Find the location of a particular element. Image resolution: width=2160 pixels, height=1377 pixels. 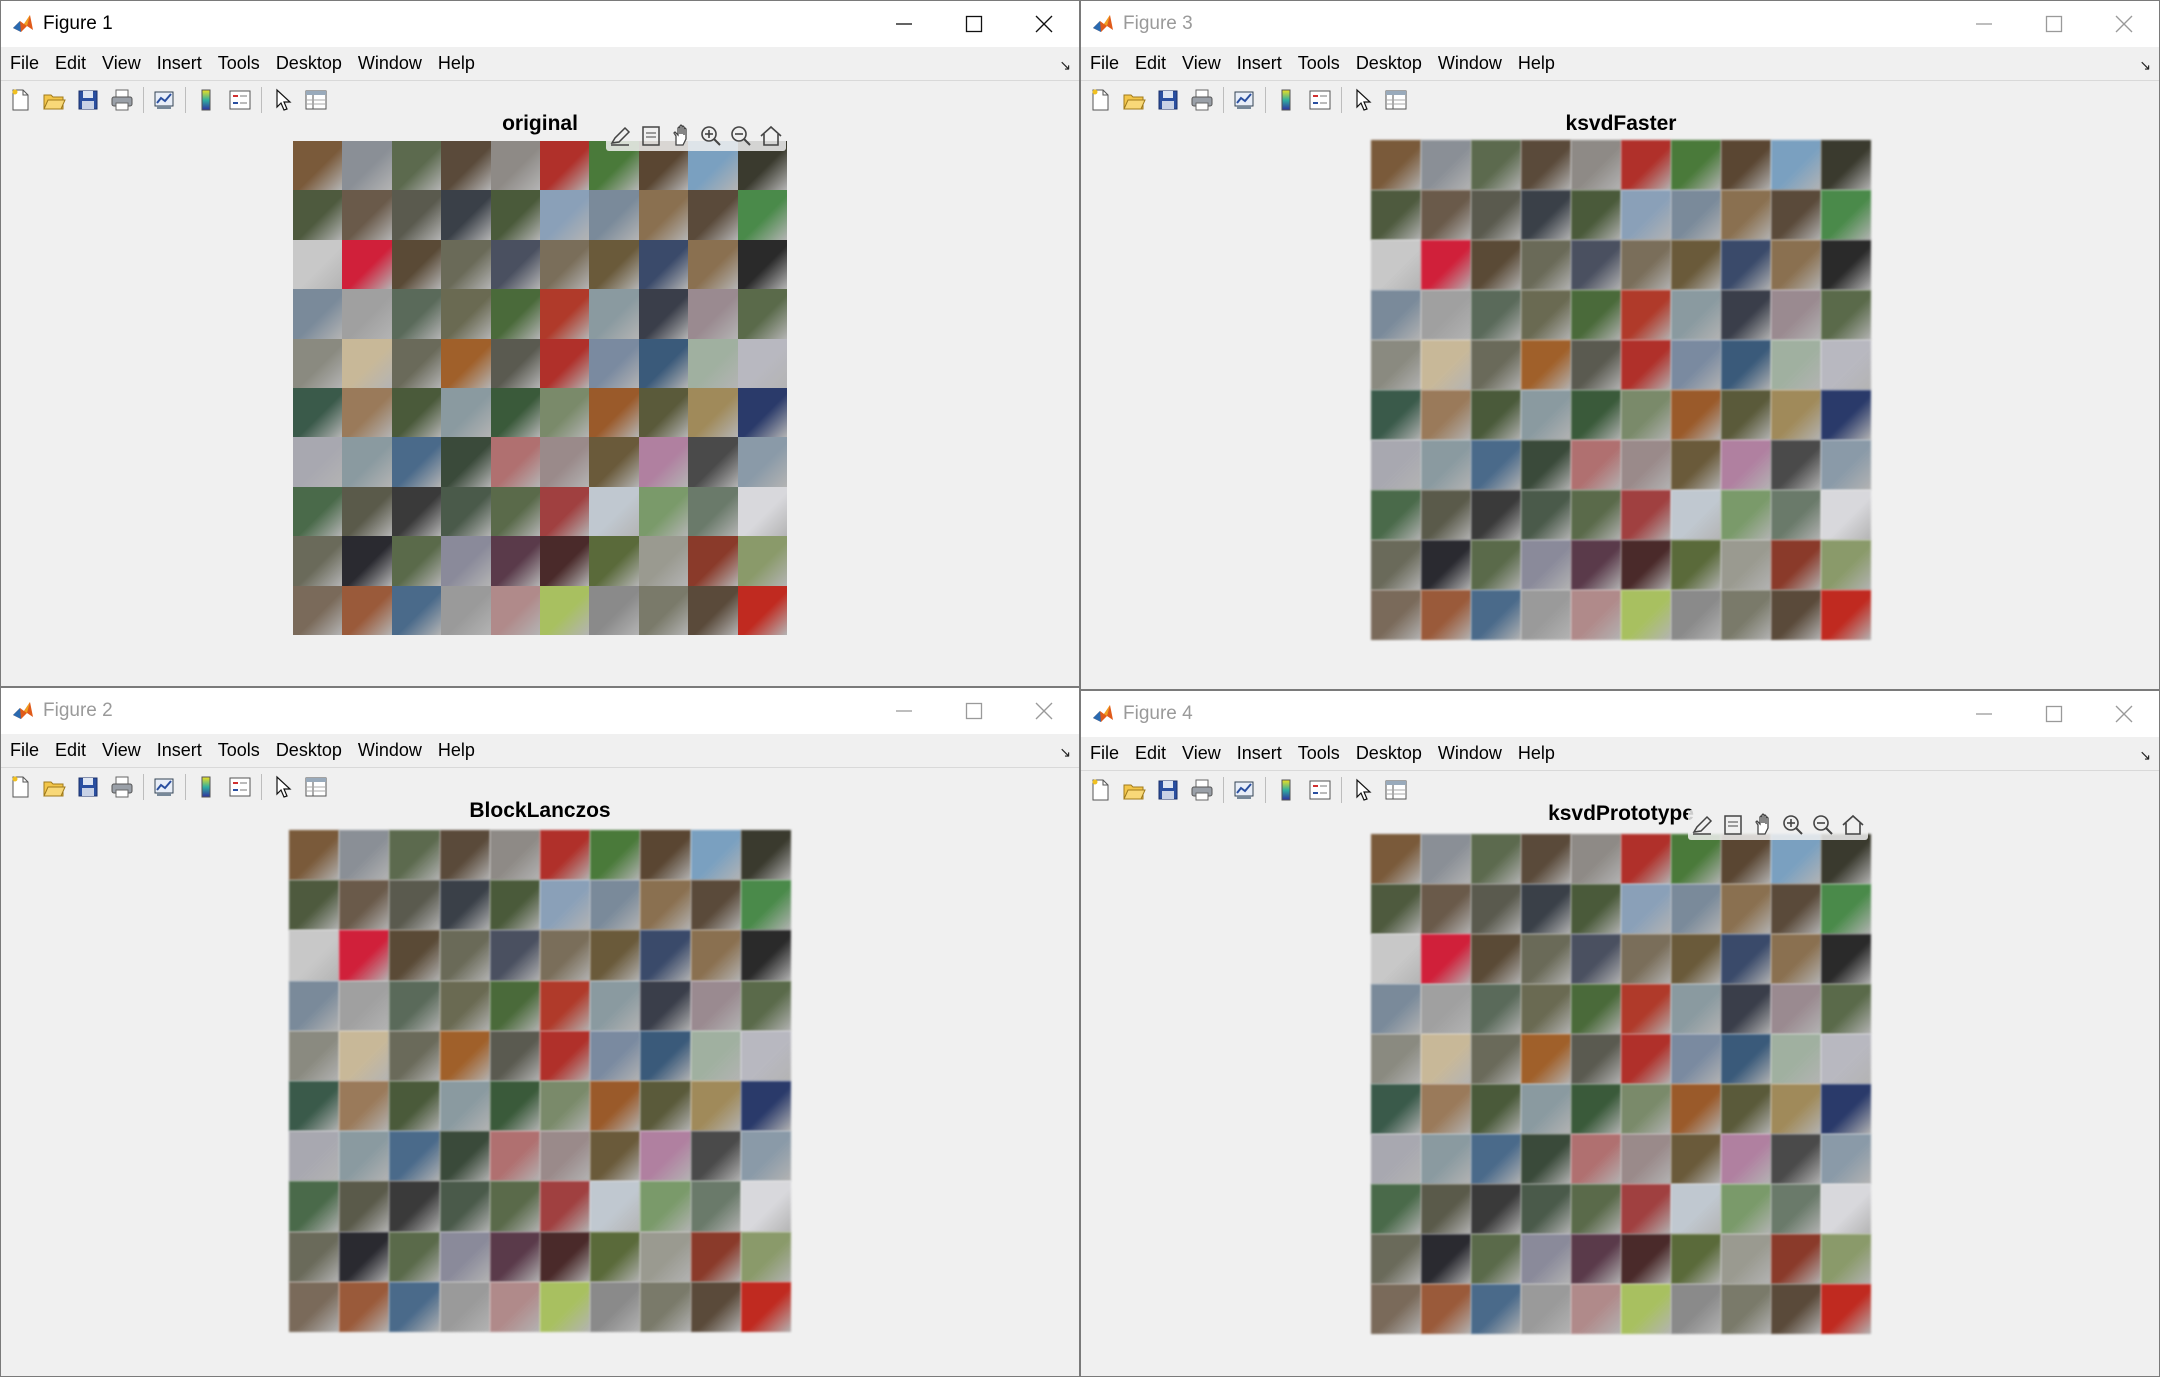

pan-icon is located at coordinates (1763, 825).